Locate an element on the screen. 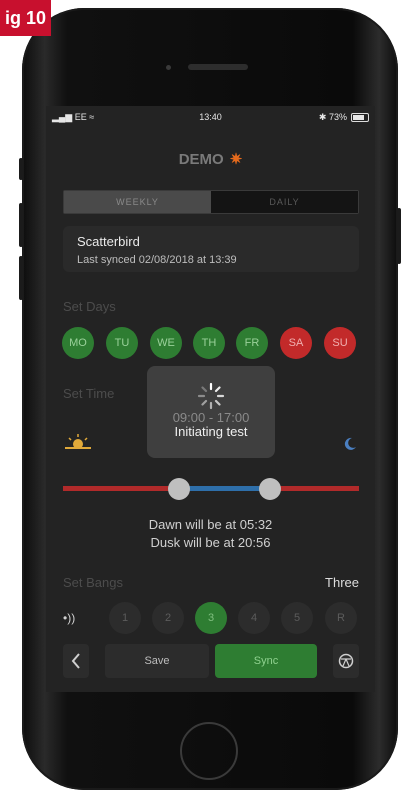  device-name: Scatterbird is located at coordinates (108, 241).